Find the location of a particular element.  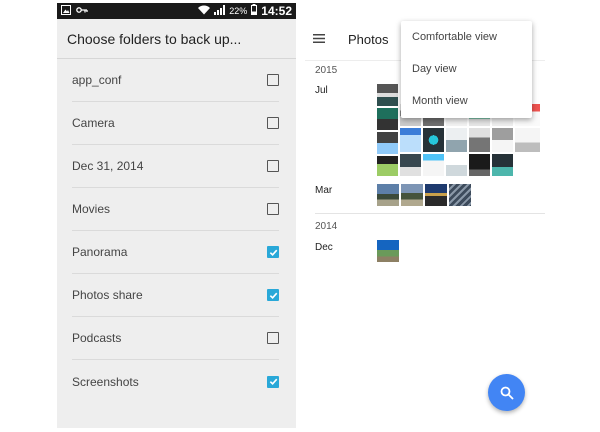

search-fab is located at coordinates (506, 392).